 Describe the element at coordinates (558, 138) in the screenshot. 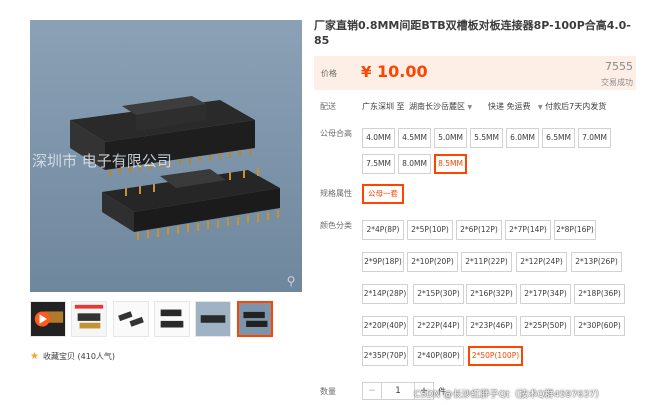

I see `height-option: 6.5MM` at that location.